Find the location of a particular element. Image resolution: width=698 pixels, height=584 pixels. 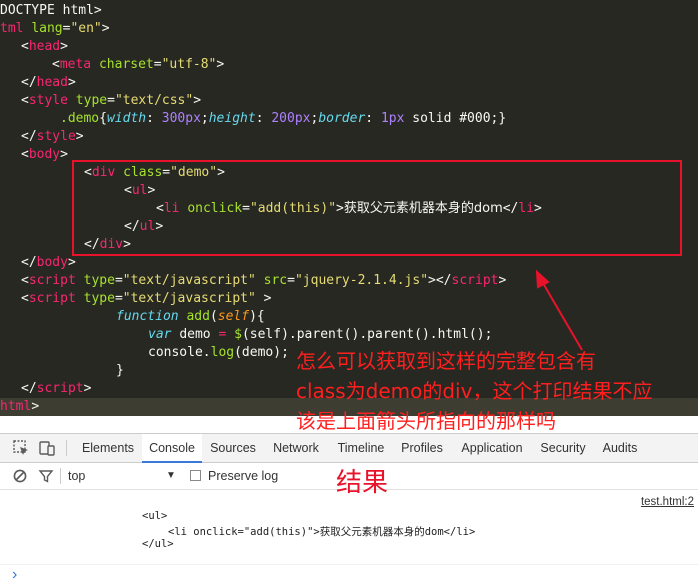

prompt-chevron-icon: › is located at coordinates (15, 574).